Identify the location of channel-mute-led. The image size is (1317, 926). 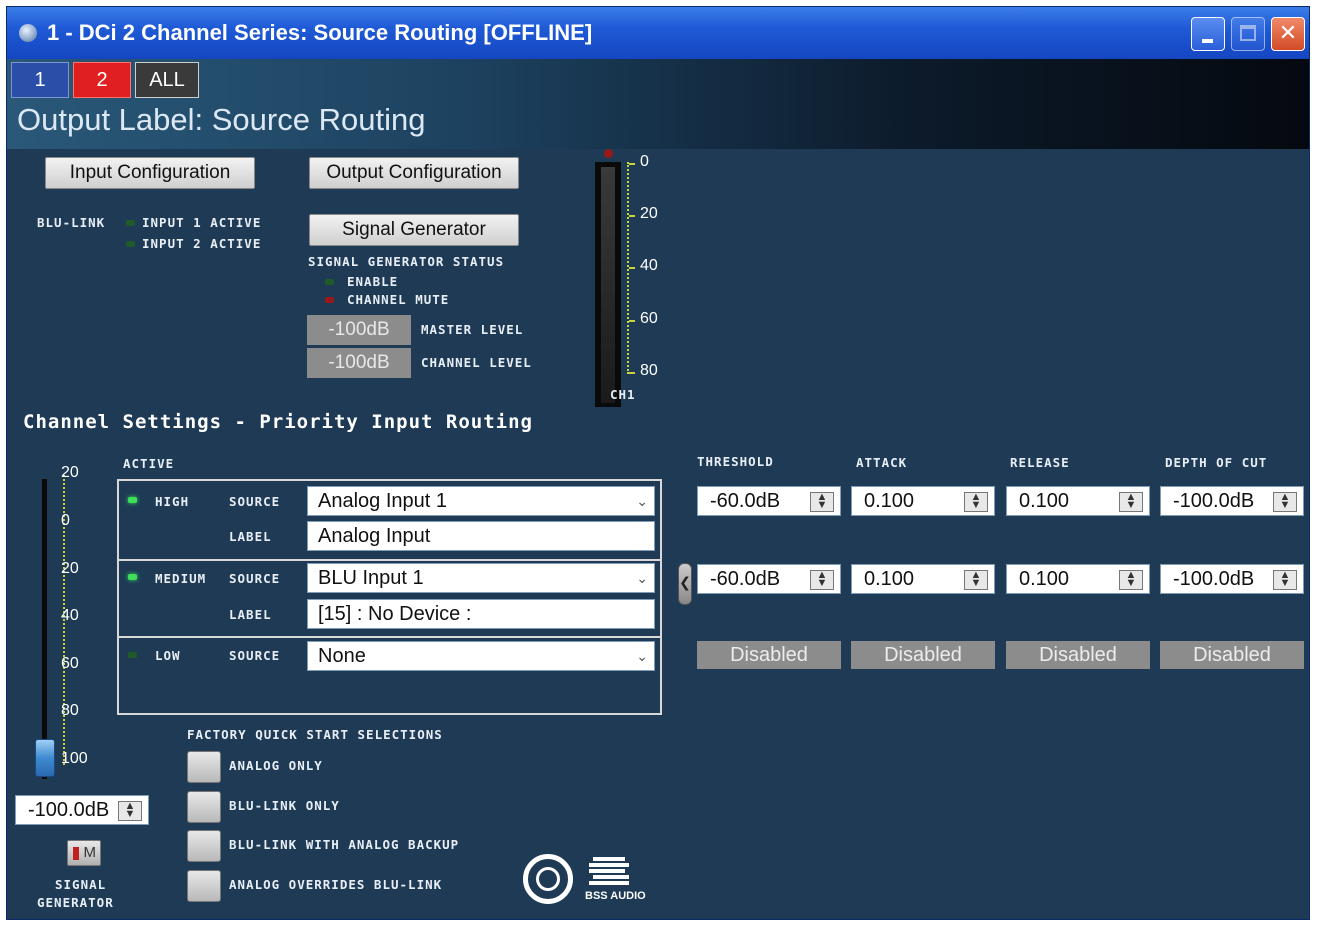
(329, 300).